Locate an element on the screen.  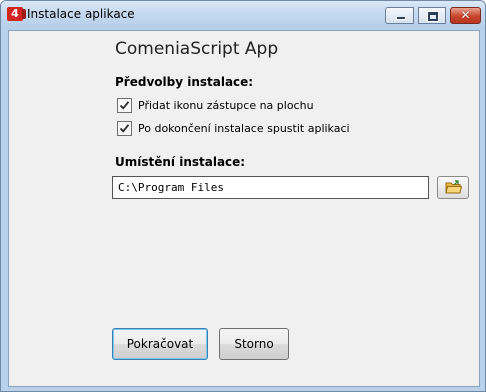
close-button: ✕ is located at coordinates (465, 15).